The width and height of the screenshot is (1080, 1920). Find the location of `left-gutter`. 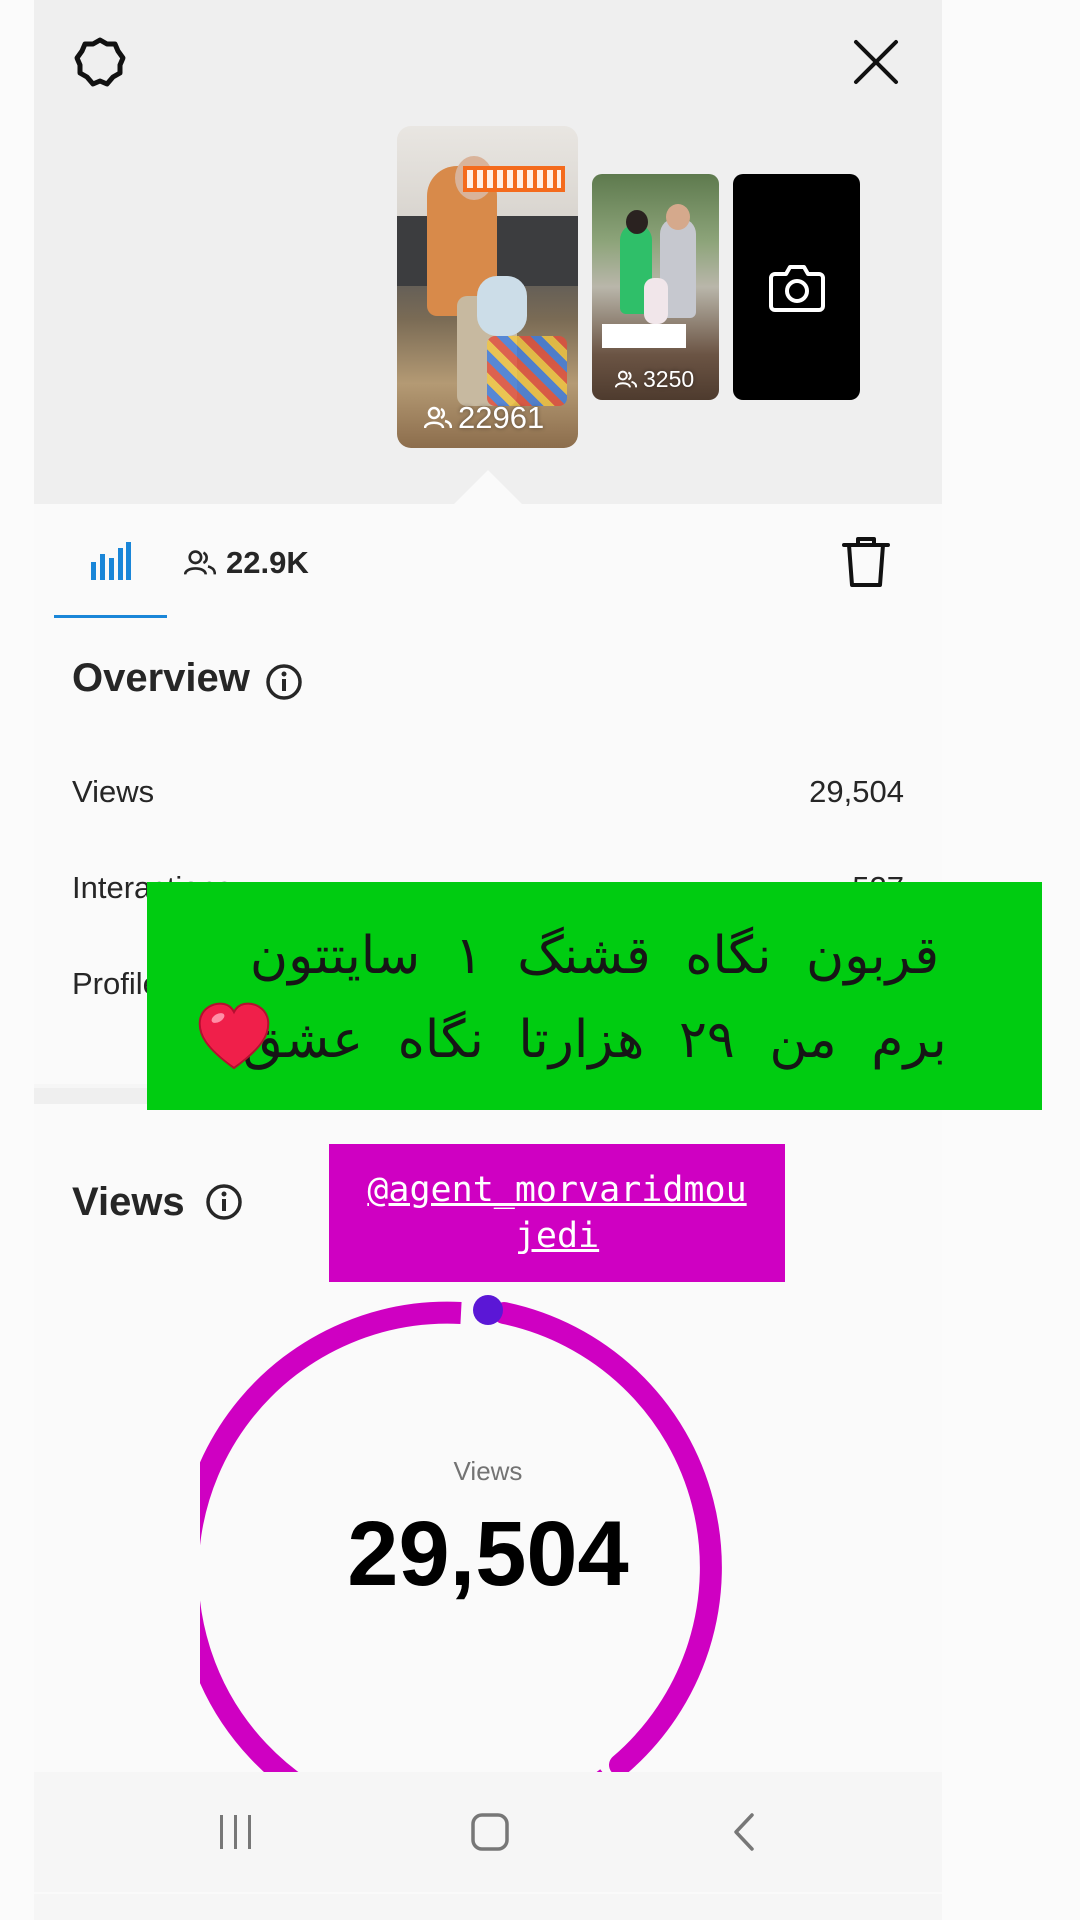

left-gutter is located at coordinates (17, 960).